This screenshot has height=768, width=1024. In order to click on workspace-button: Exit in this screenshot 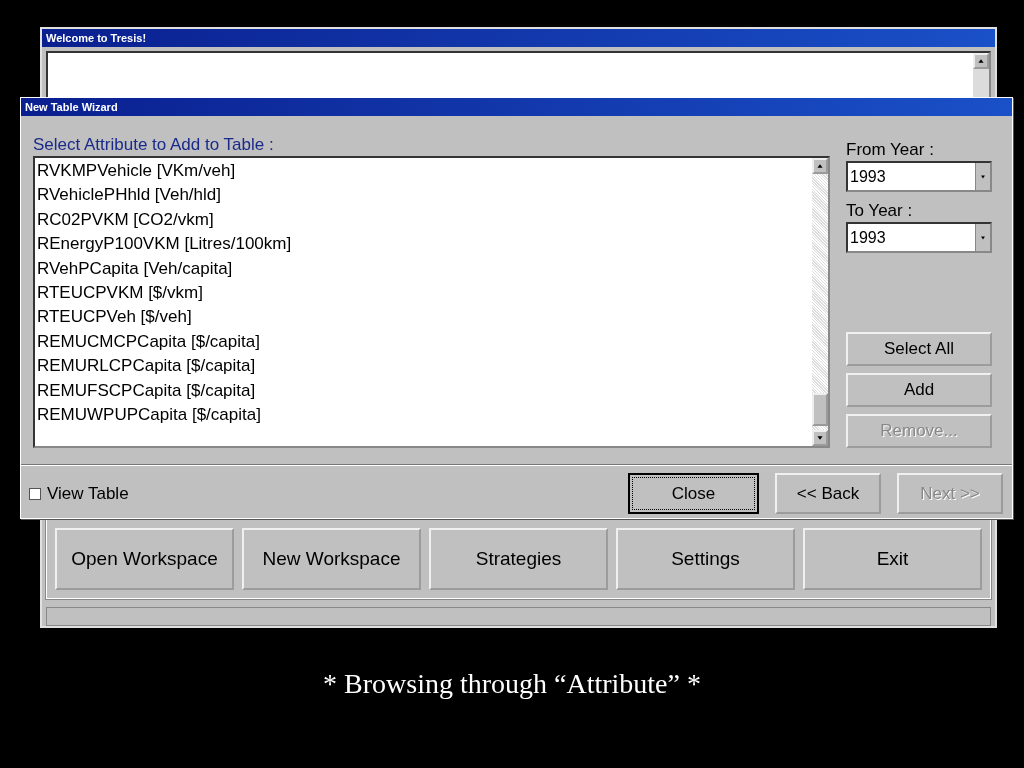, I will do `click(892, 558)`.